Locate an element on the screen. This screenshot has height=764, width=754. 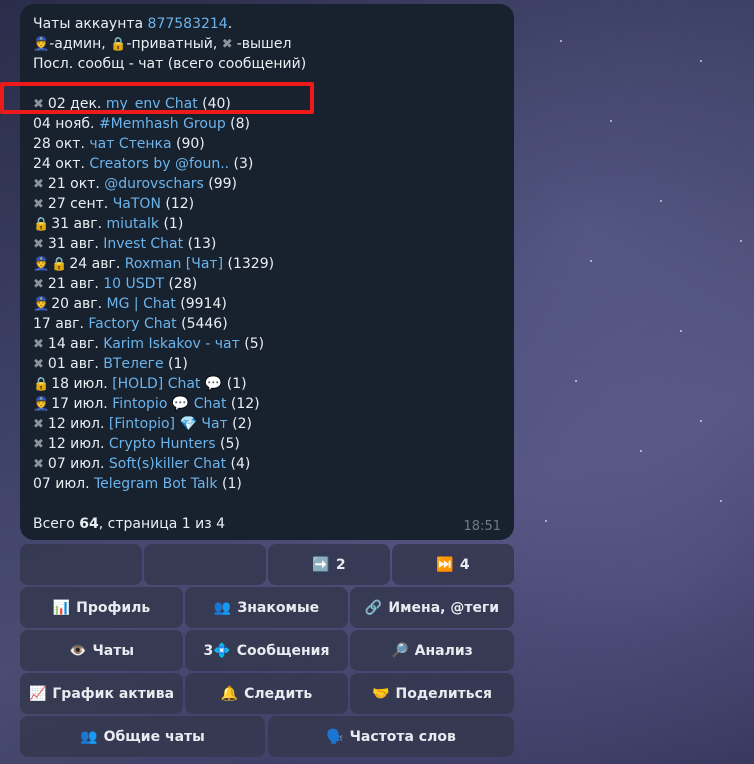
common-chats-button: 👥 Общие чаты is located at coordinates (142, 736).